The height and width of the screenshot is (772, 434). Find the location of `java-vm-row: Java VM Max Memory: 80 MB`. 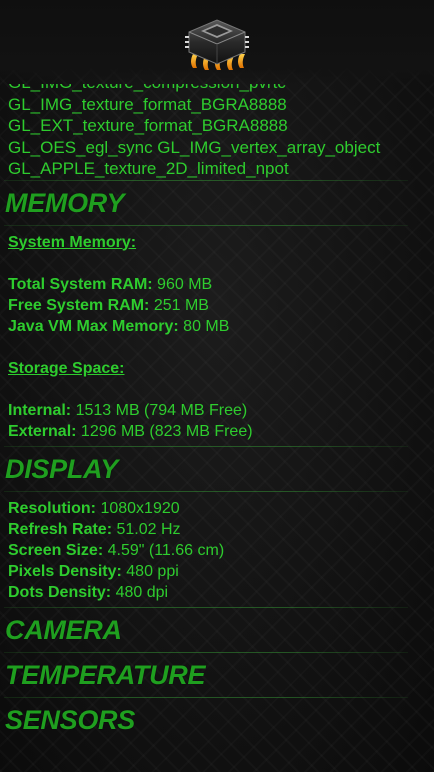

java-vm-row: Java VM Max Memory: 80 MB is located at coordinates (217, 326).